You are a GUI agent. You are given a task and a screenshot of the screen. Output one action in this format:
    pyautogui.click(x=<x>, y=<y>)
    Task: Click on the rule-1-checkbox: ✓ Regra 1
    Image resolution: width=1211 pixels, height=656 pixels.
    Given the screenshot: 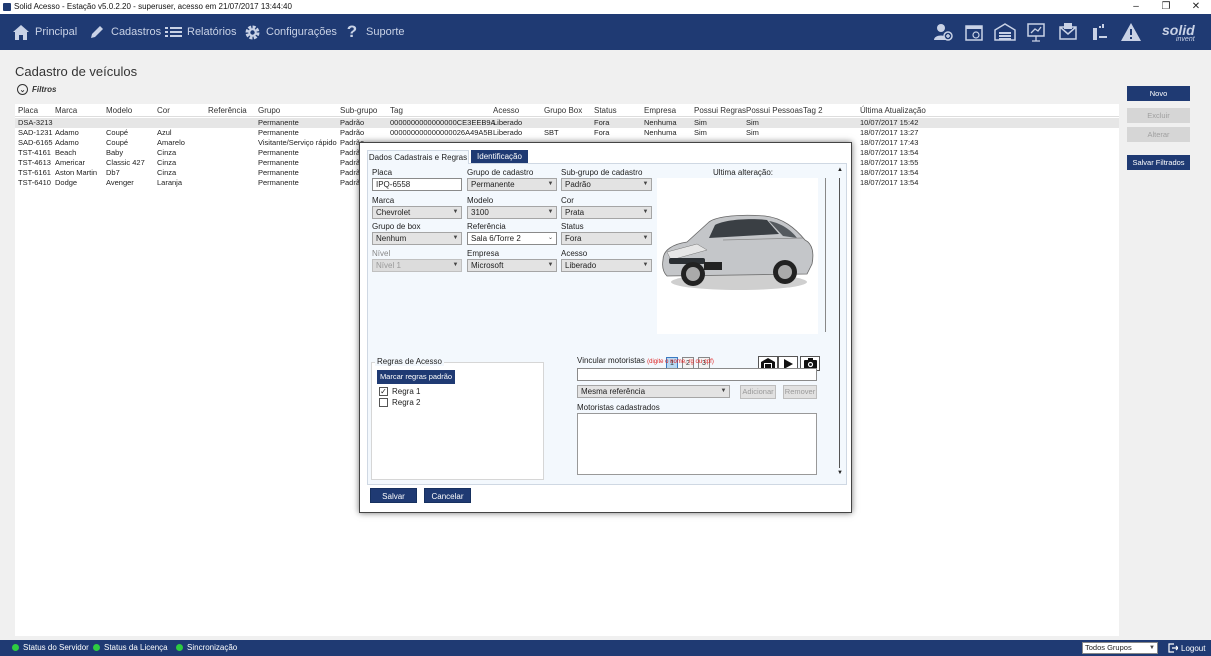 What is the action you would take?
    pyautogui.click(x=399, y=391)
    